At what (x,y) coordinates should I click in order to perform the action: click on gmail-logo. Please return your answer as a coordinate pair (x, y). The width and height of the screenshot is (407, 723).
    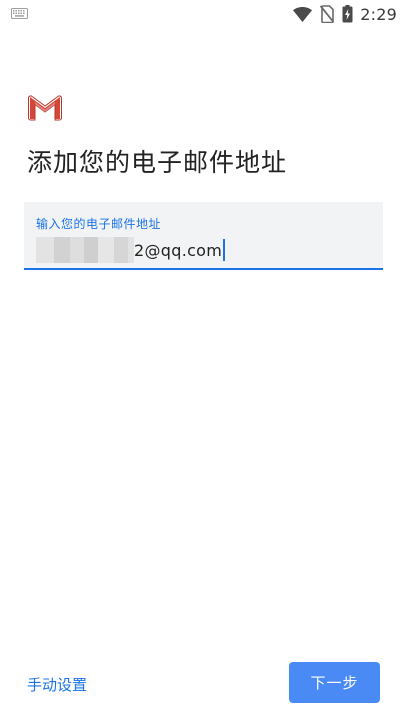
    Looking at the image, I should click on (45, 108).